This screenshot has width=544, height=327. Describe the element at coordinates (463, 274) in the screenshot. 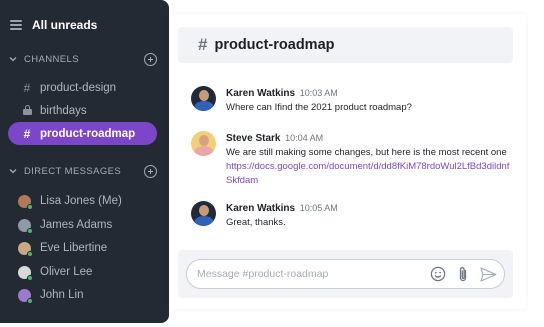

I see `attachment-icon` at that location.